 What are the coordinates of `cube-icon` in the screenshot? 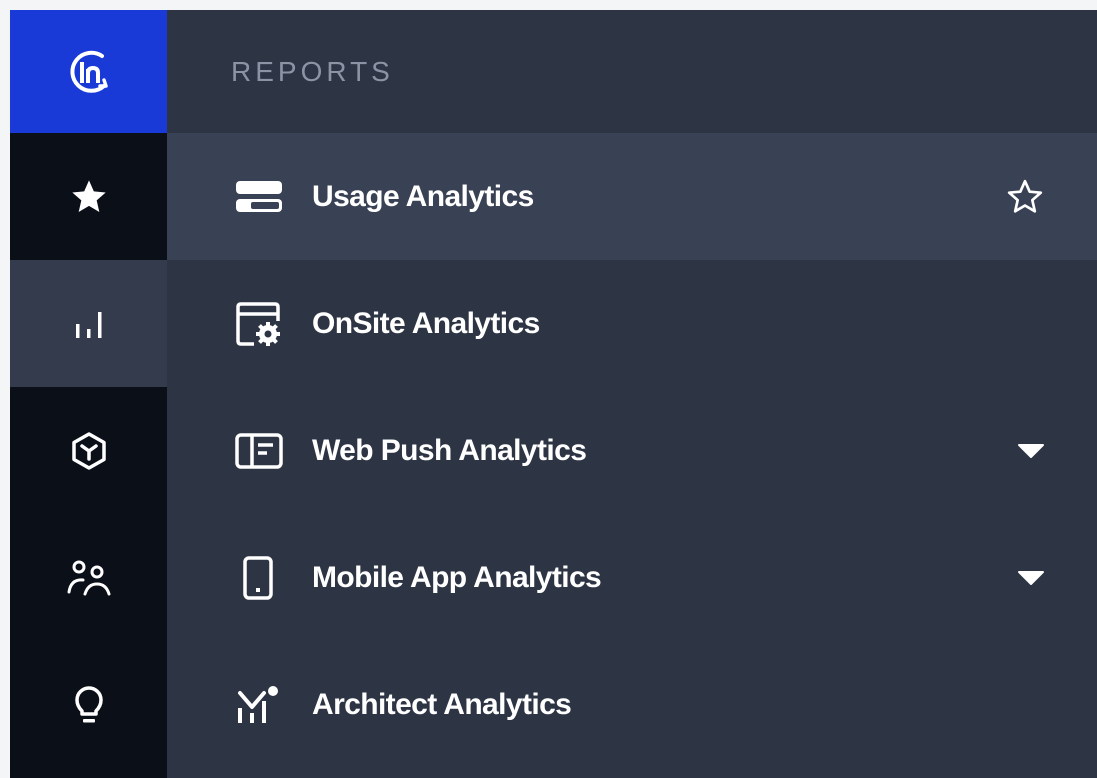 It's located at (88, 450).